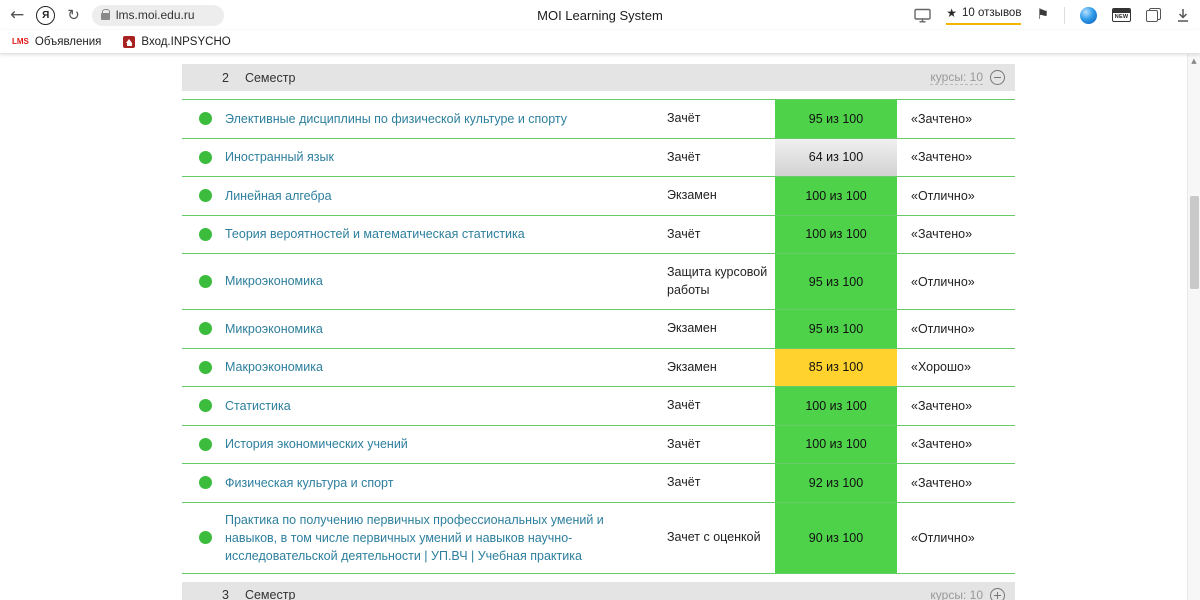 Image resolution: width=1200 pixels, height=600 pixels. What do you see at coordinates (997, 593) in the screenshot?
I see `expand-toggle-icon` at bounding box center [997, 593].